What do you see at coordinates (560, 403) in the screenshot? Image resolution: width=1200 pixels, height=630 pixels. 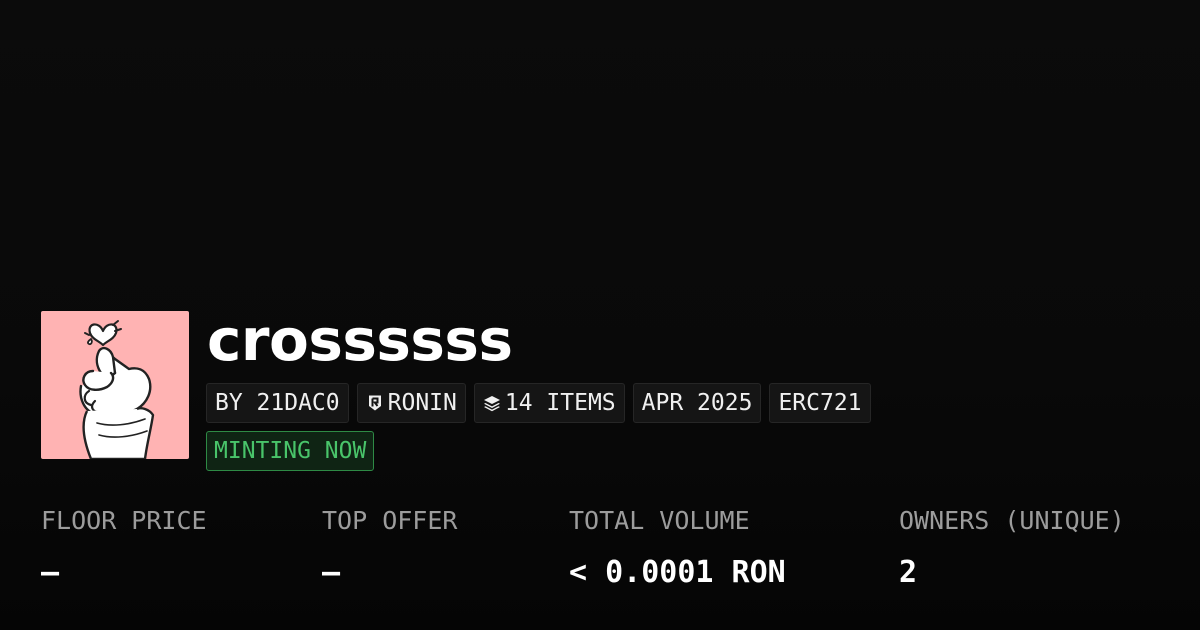 I see `items-label: 14 ITEMS` at bounding box center [560, 403].